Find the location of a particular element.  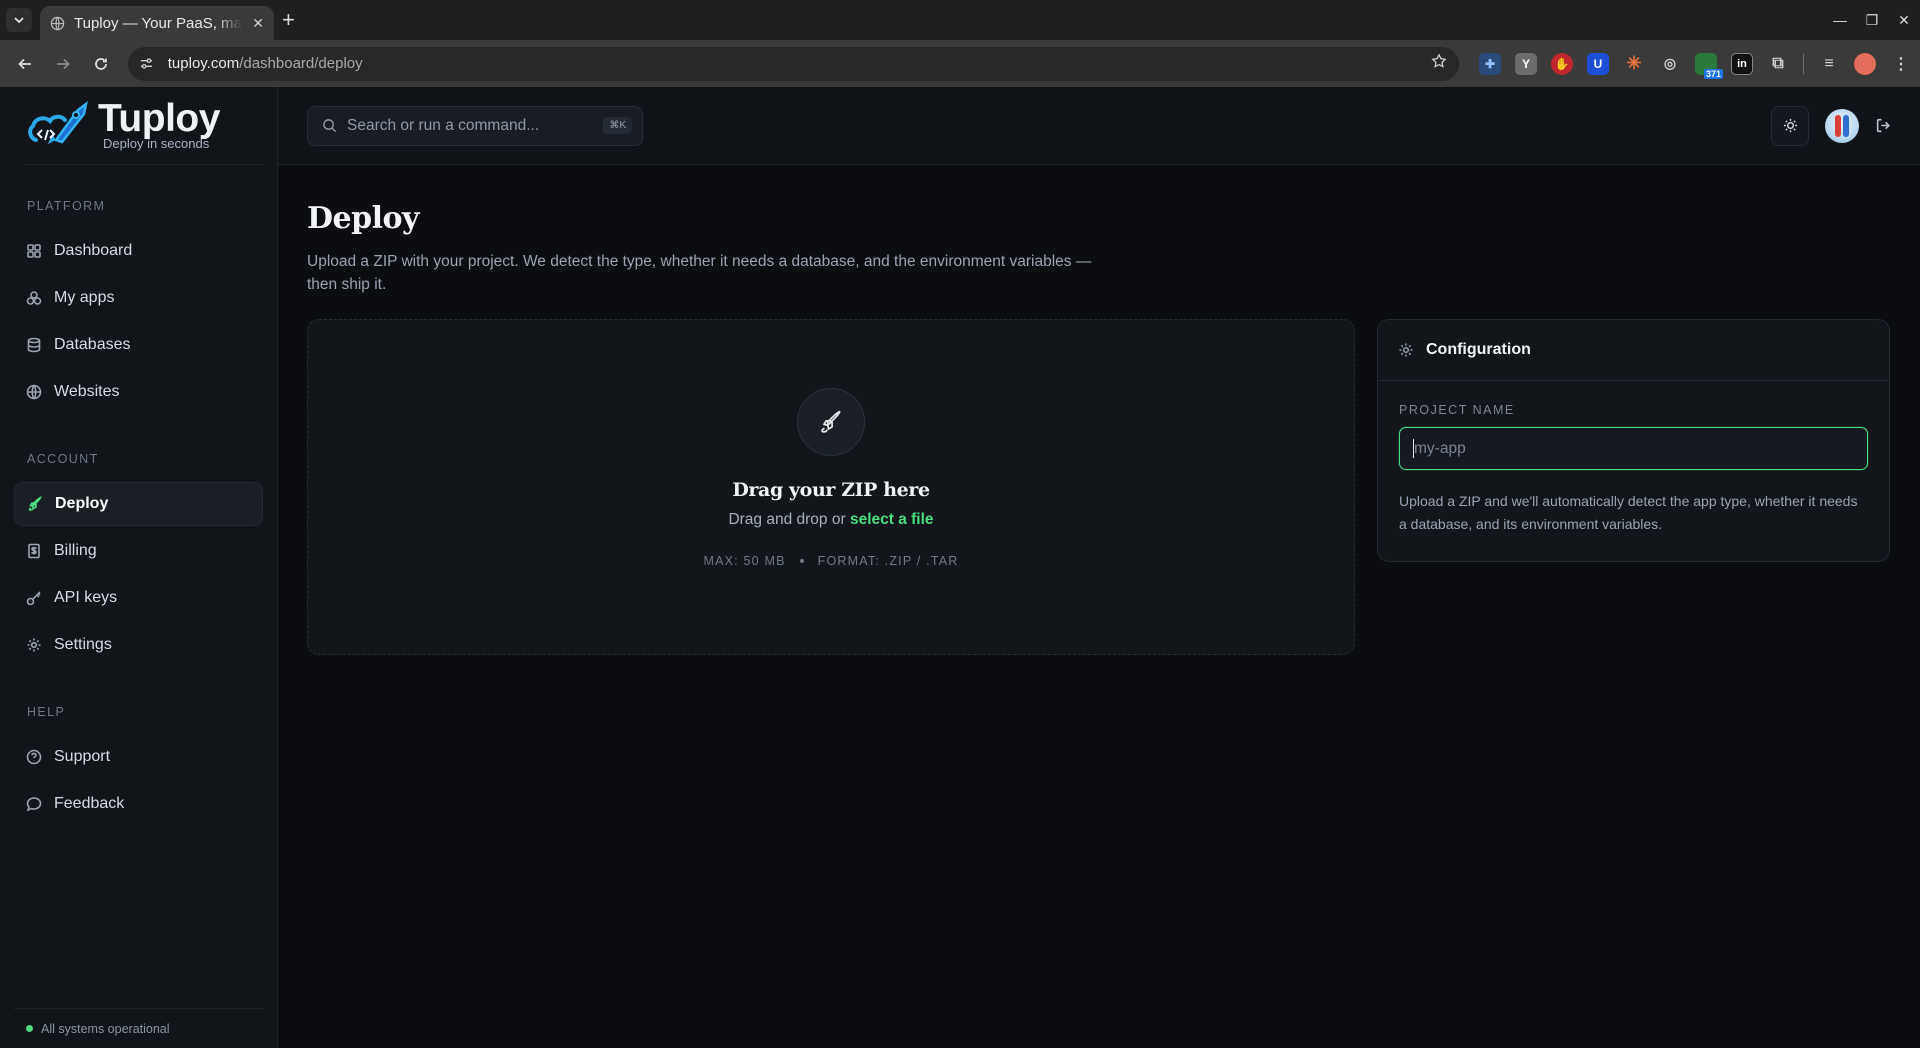

bookmark-star-icon is located at coordinates (1439, 63).